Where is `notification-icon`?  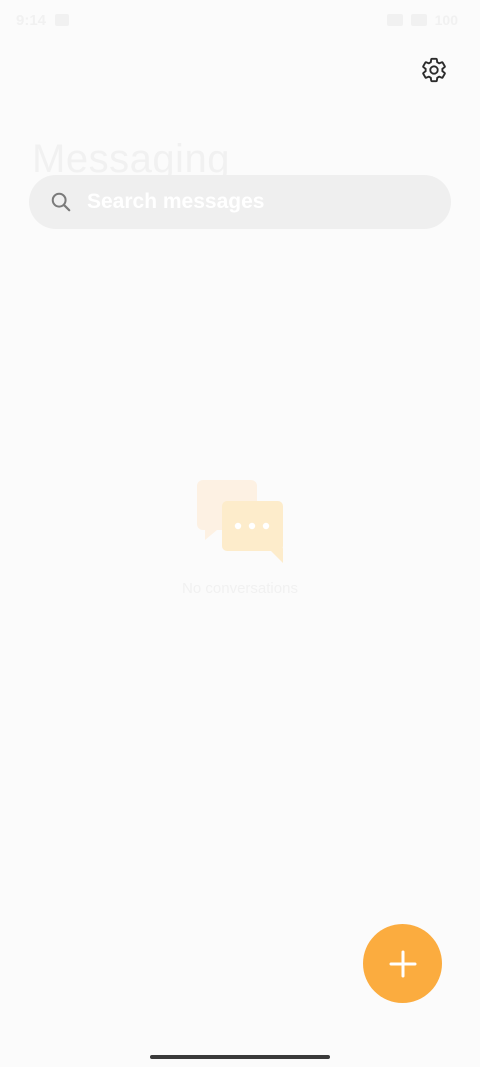
notification-icon is located at coordinates (62, 20).